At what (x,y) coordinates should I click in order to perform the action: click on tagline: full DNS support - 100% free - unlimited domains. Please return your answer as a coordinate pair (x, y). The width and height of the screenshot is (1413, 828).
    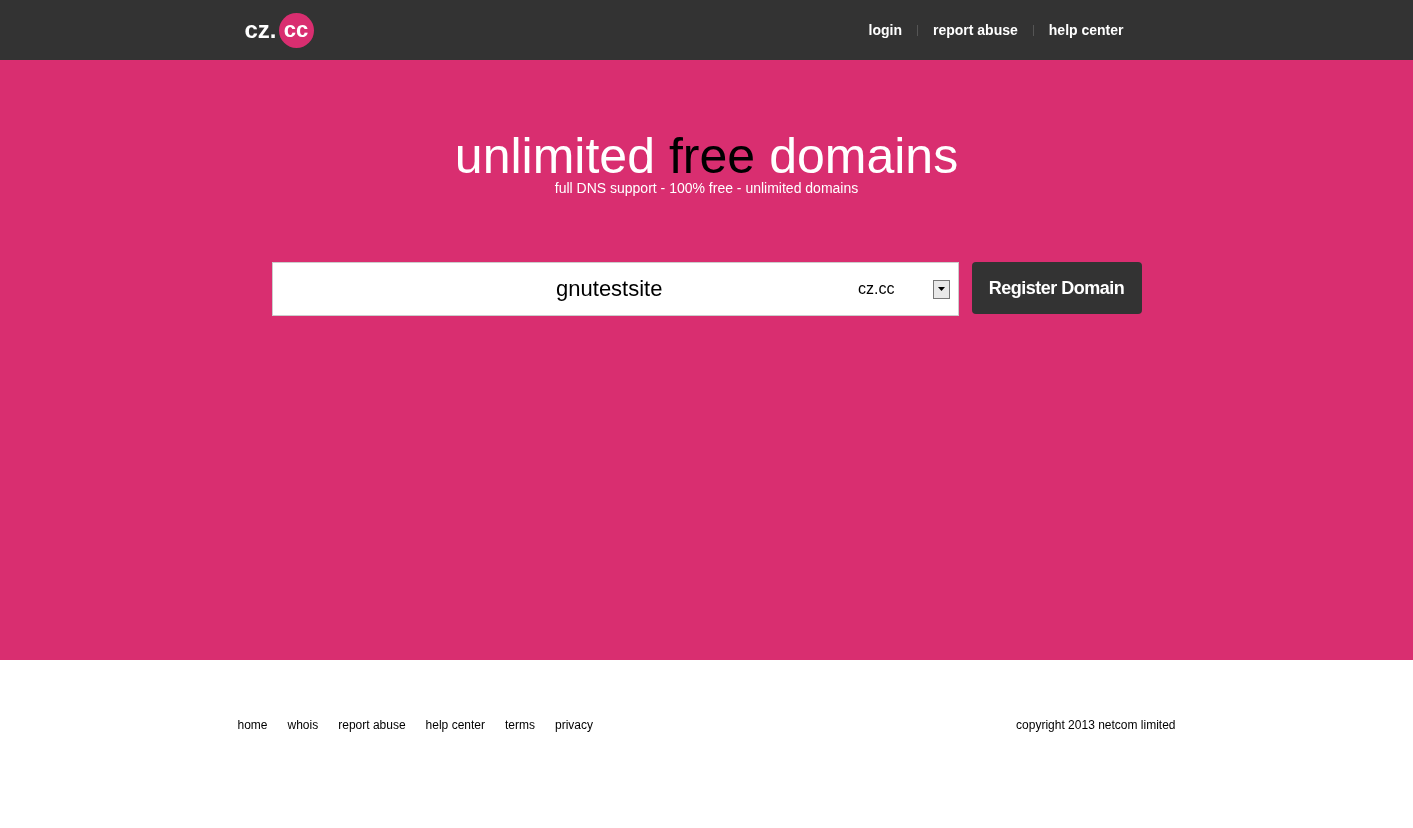
    Looking at the image, I should click on (706, 188).